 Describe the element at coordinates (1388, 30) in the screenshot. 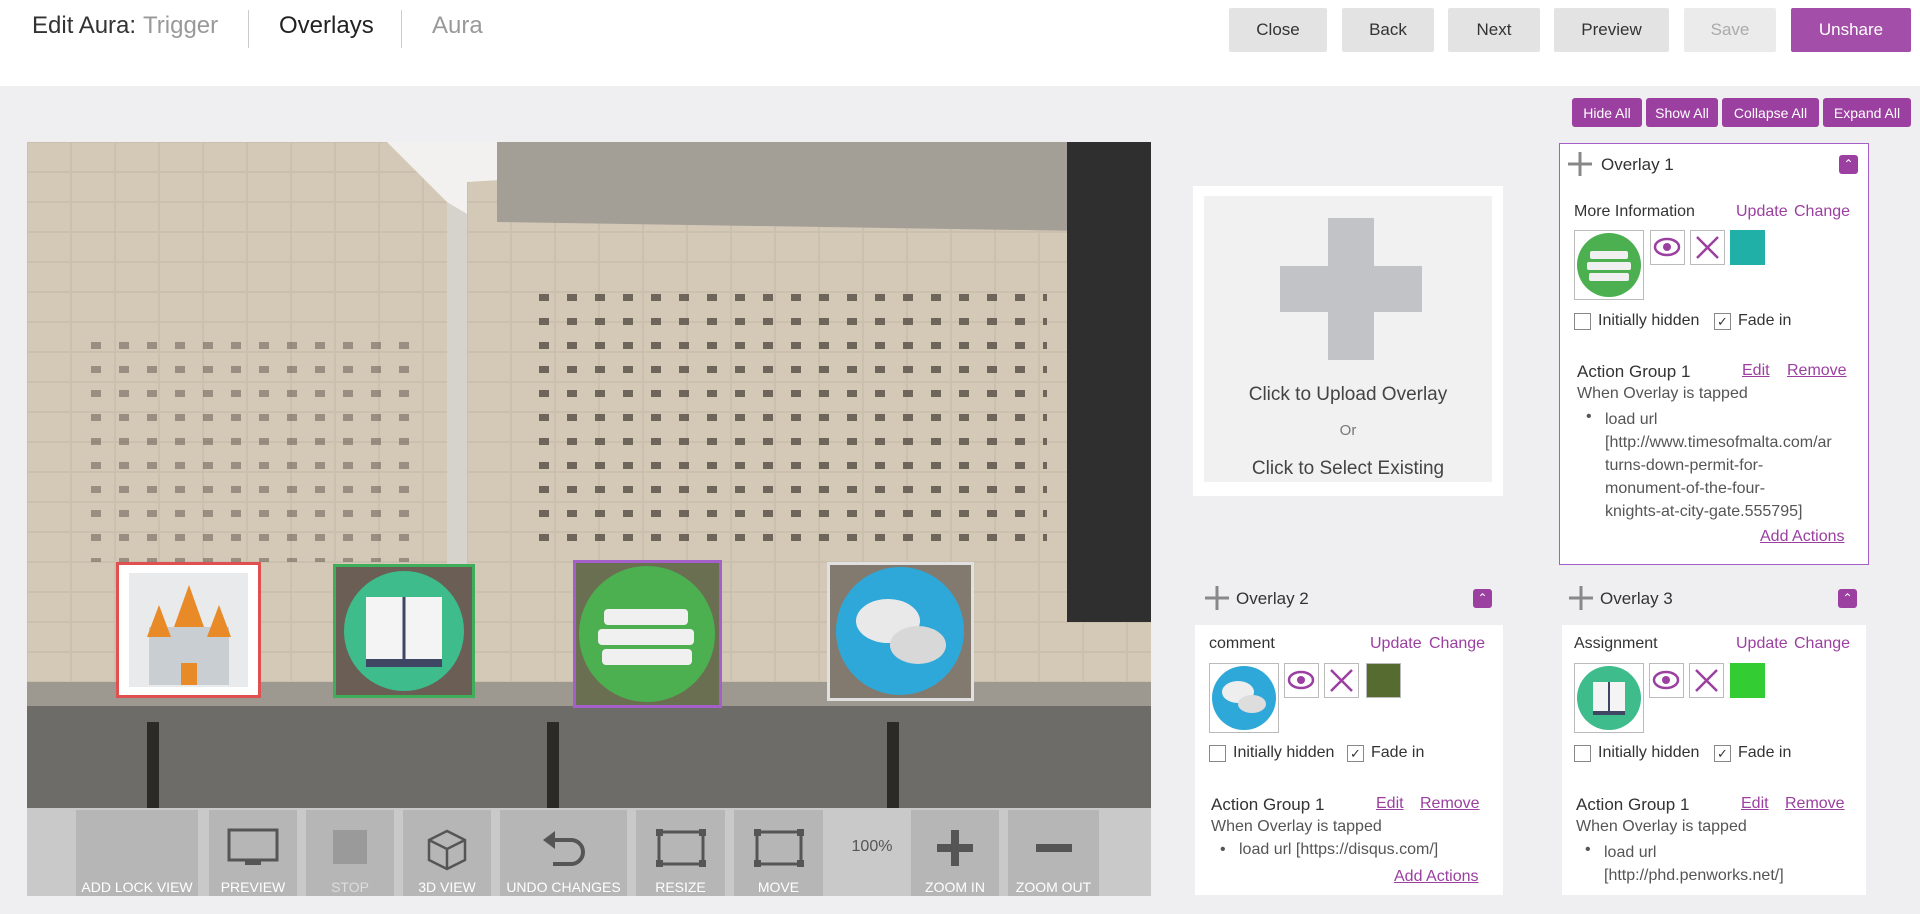

I see `back-button: Back` at that location.